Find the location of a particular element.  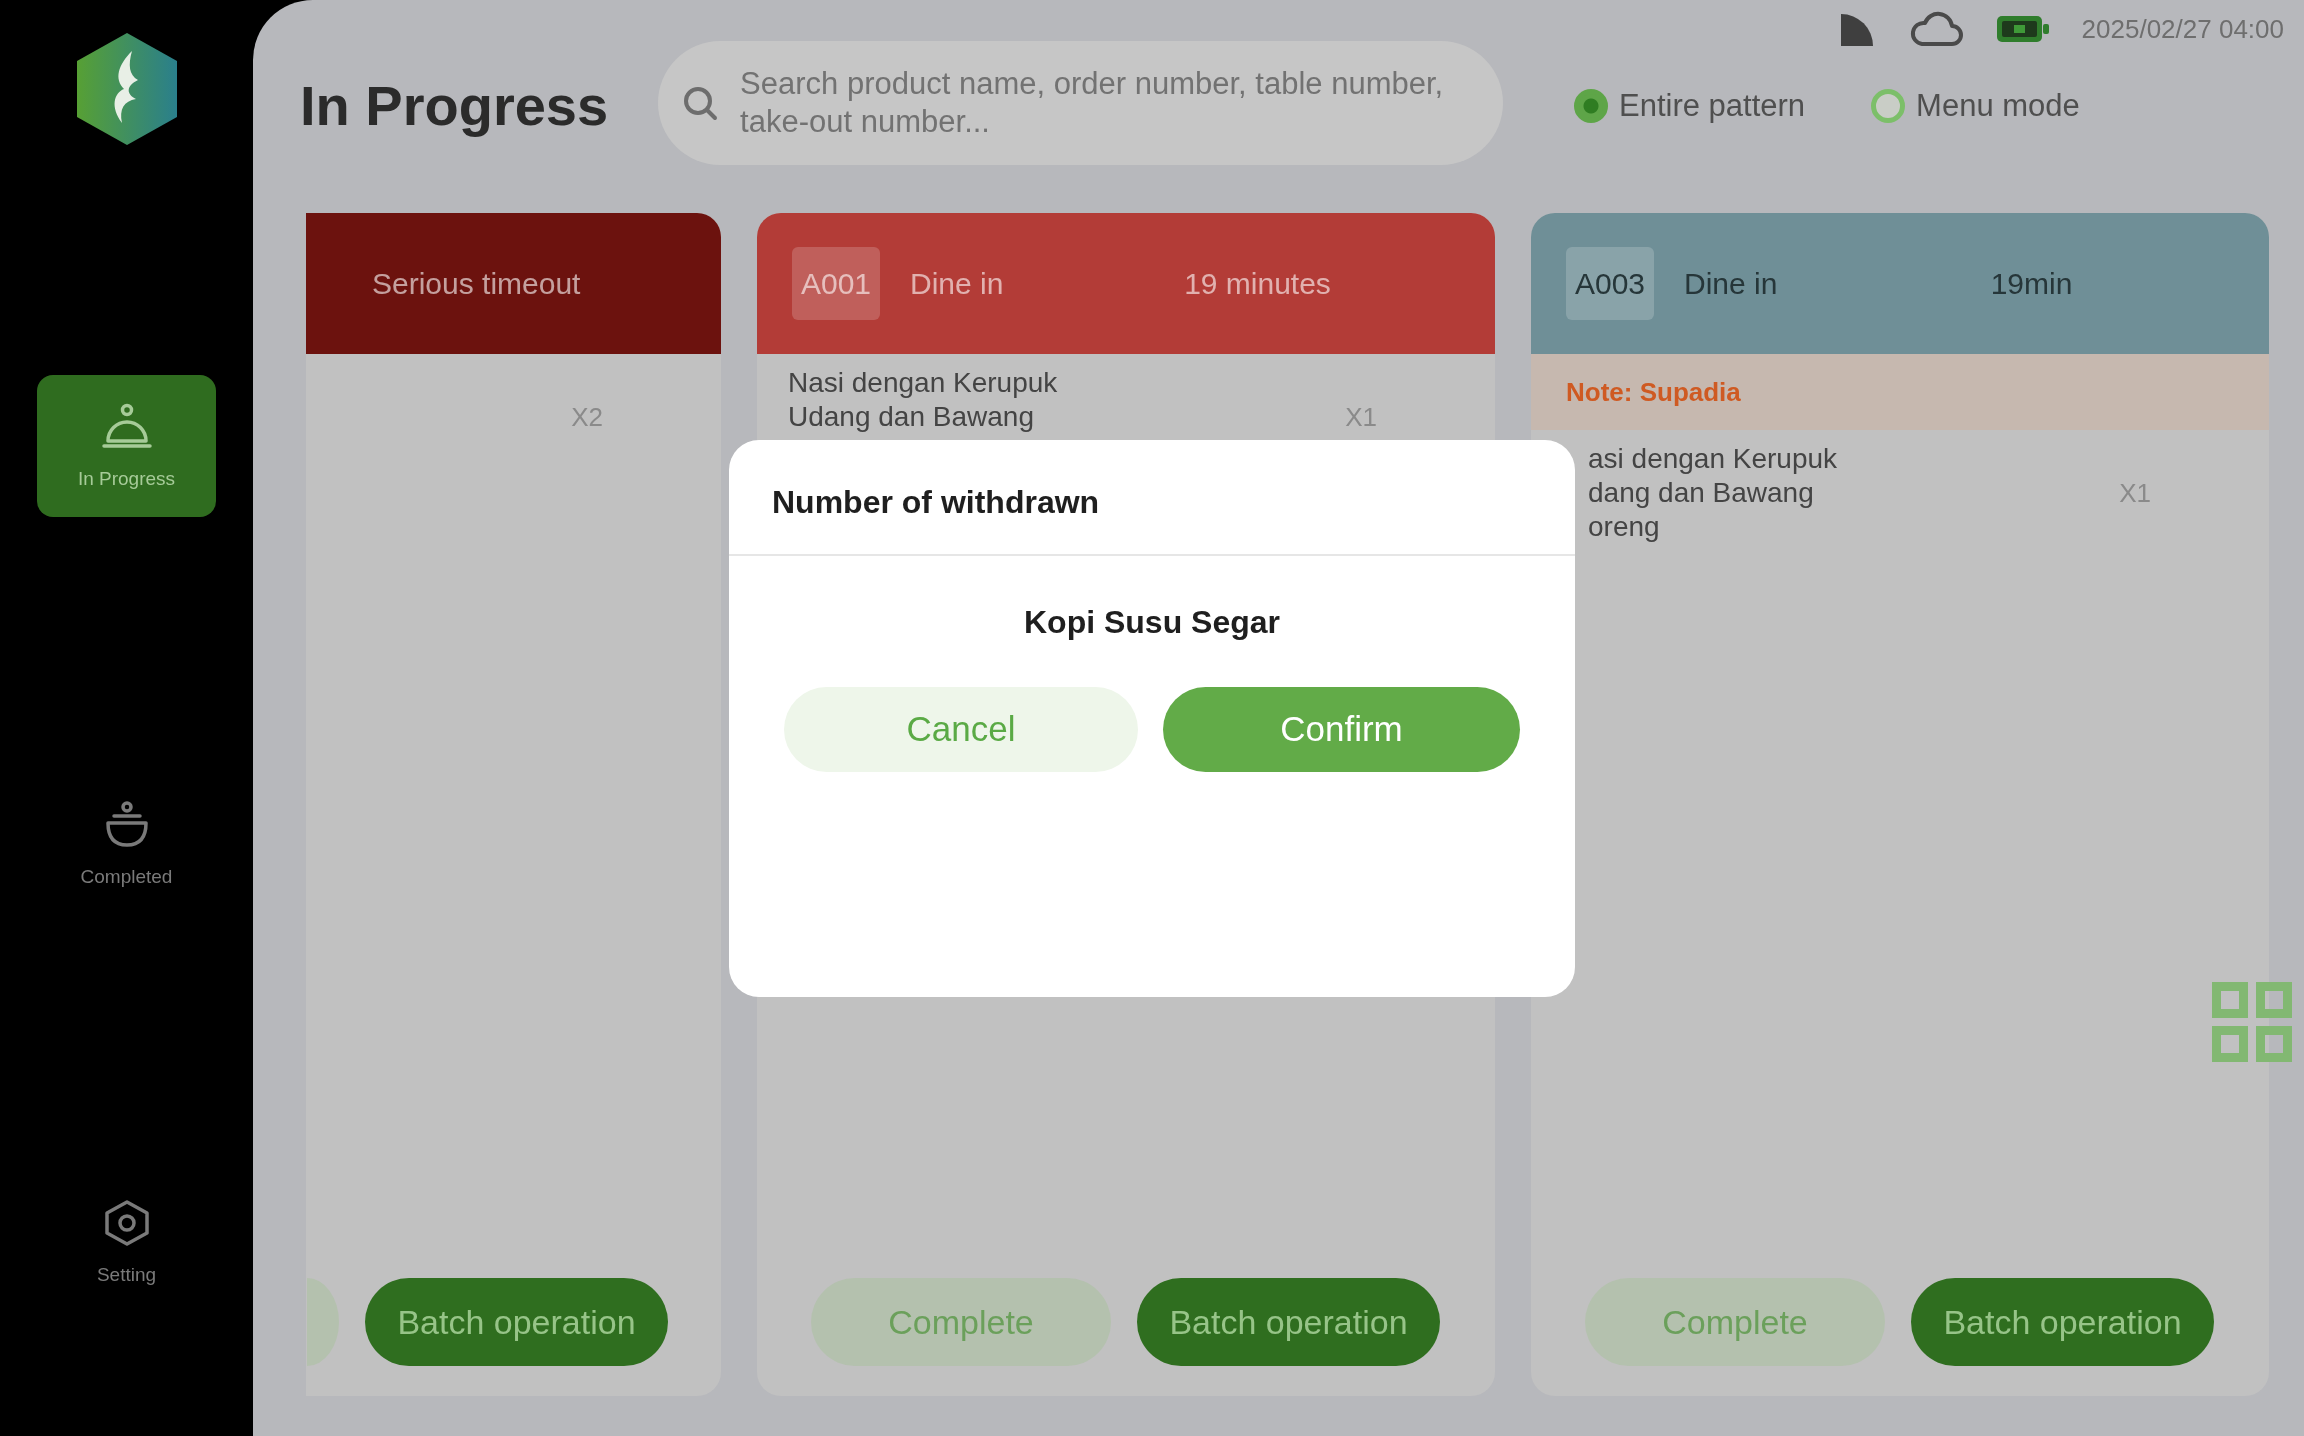

nav-item: In Progress is located at coordinates (126, 446).